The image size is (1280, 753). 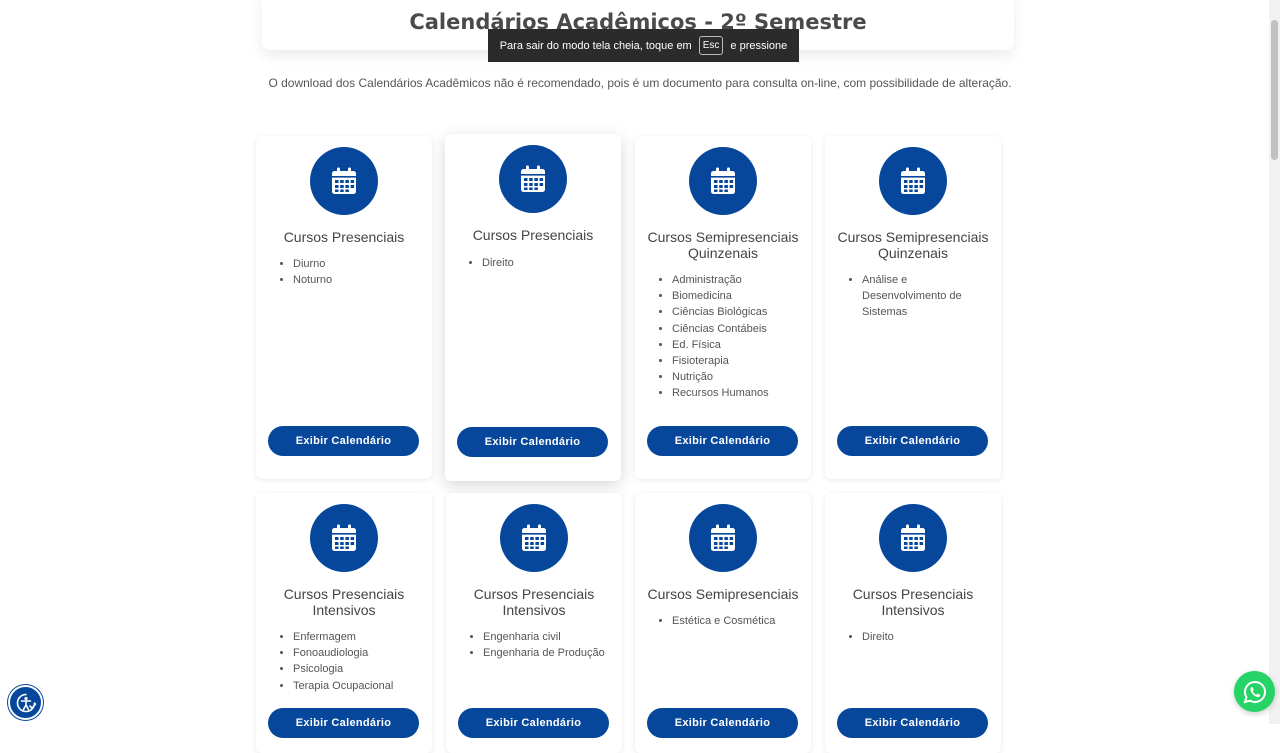 I want to click on list-item: Análise e Desenvolvimento de Sistemas, so click(x=916, y=296).